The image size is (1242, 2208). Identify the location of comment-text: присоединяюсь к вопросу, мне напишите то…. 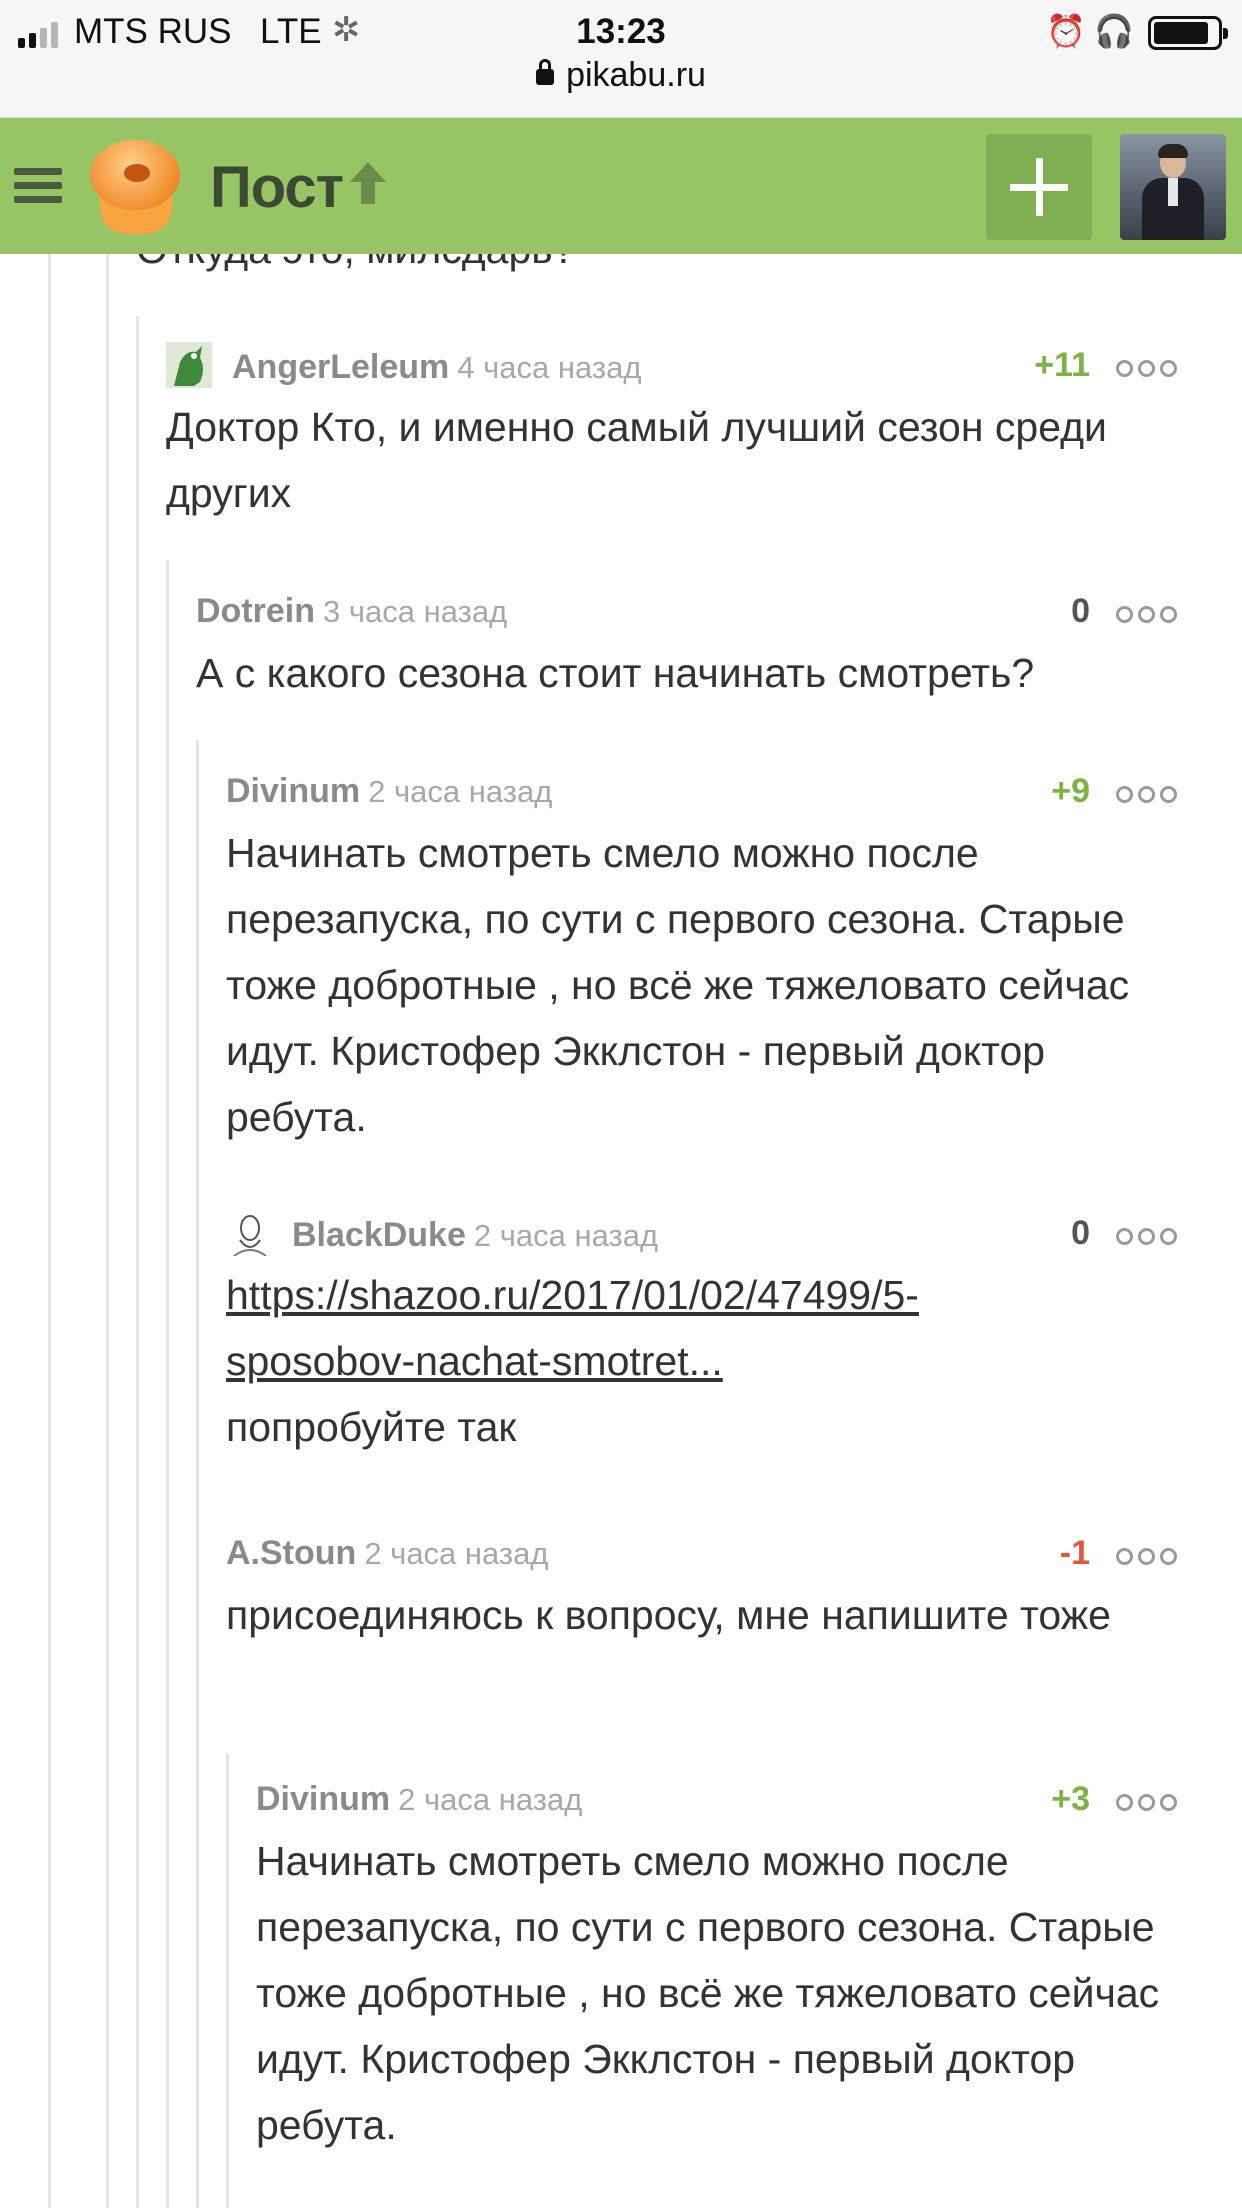
(668, 1615).